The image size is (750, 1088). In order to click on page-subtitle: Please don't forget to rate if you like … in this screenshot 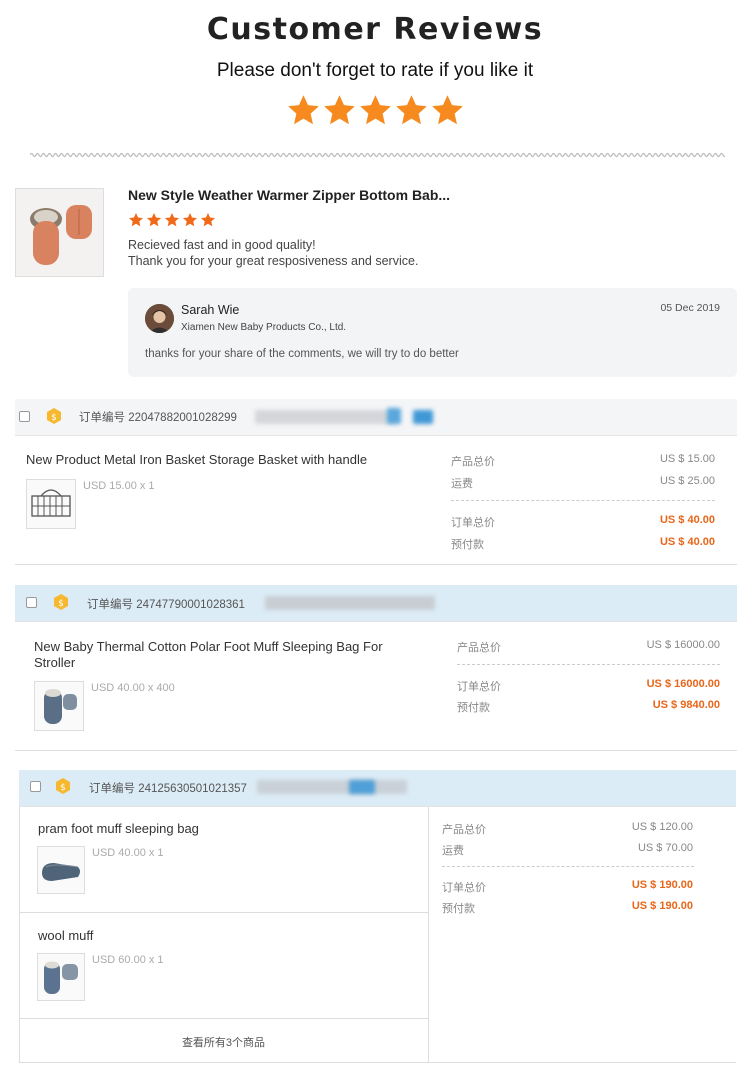, I will do `click(375, 70)`.